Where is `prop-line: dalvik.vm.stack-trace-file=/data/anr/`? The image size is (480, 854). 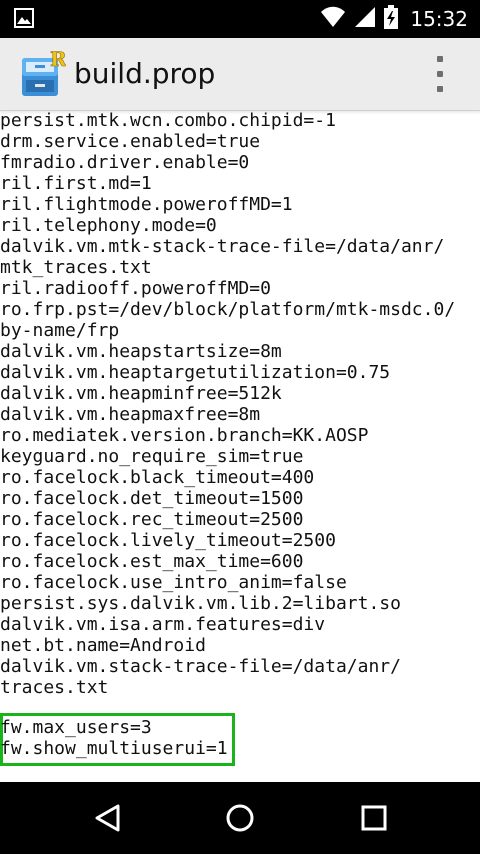 prop-line: dalvik.vm.stack-trace-file=/data/anr/ is located at coordinates (200, 666).